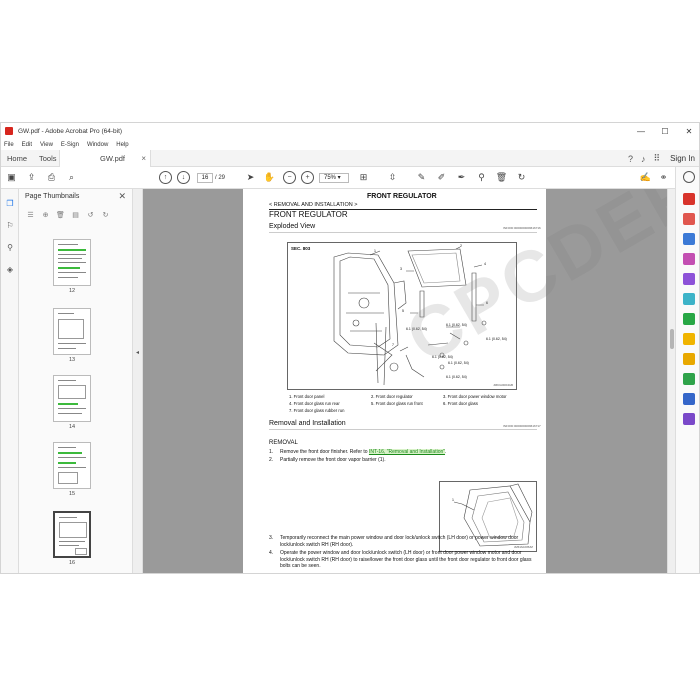 This screenshot has height=700, width=700. What do you see at coordinates (630, 159) in the screenshot?
I see `help-icon: ?` at bounding box center [630, 159].